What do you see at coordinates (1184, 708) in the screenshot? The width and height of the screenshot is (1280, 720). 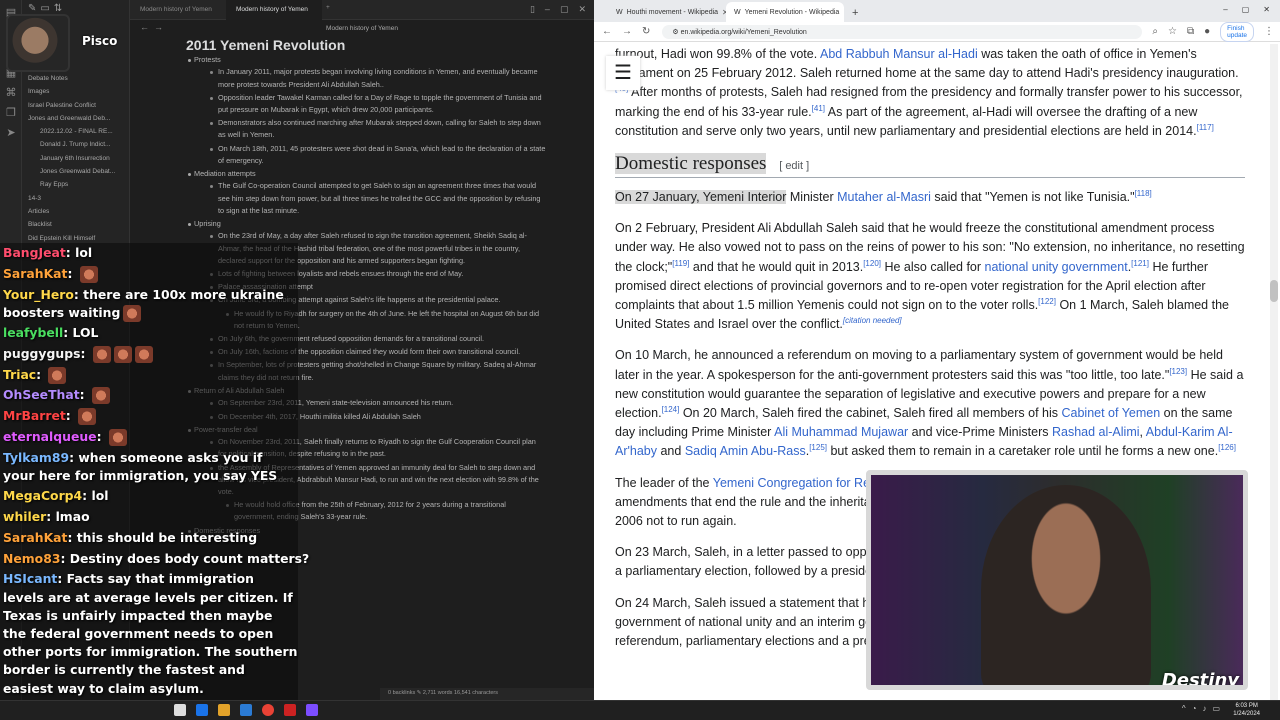 I see `tray-expand-icon: ^` at bounding box center [1184, 708].